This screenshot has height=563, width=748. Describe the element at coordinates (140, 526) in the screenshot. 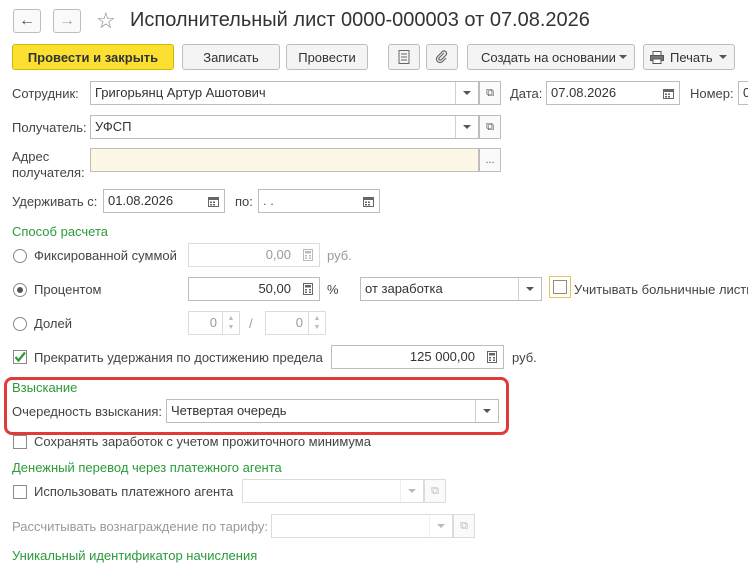

I see `fee-label: Рассчитывать вознаграждение по тарифу:` at that location.